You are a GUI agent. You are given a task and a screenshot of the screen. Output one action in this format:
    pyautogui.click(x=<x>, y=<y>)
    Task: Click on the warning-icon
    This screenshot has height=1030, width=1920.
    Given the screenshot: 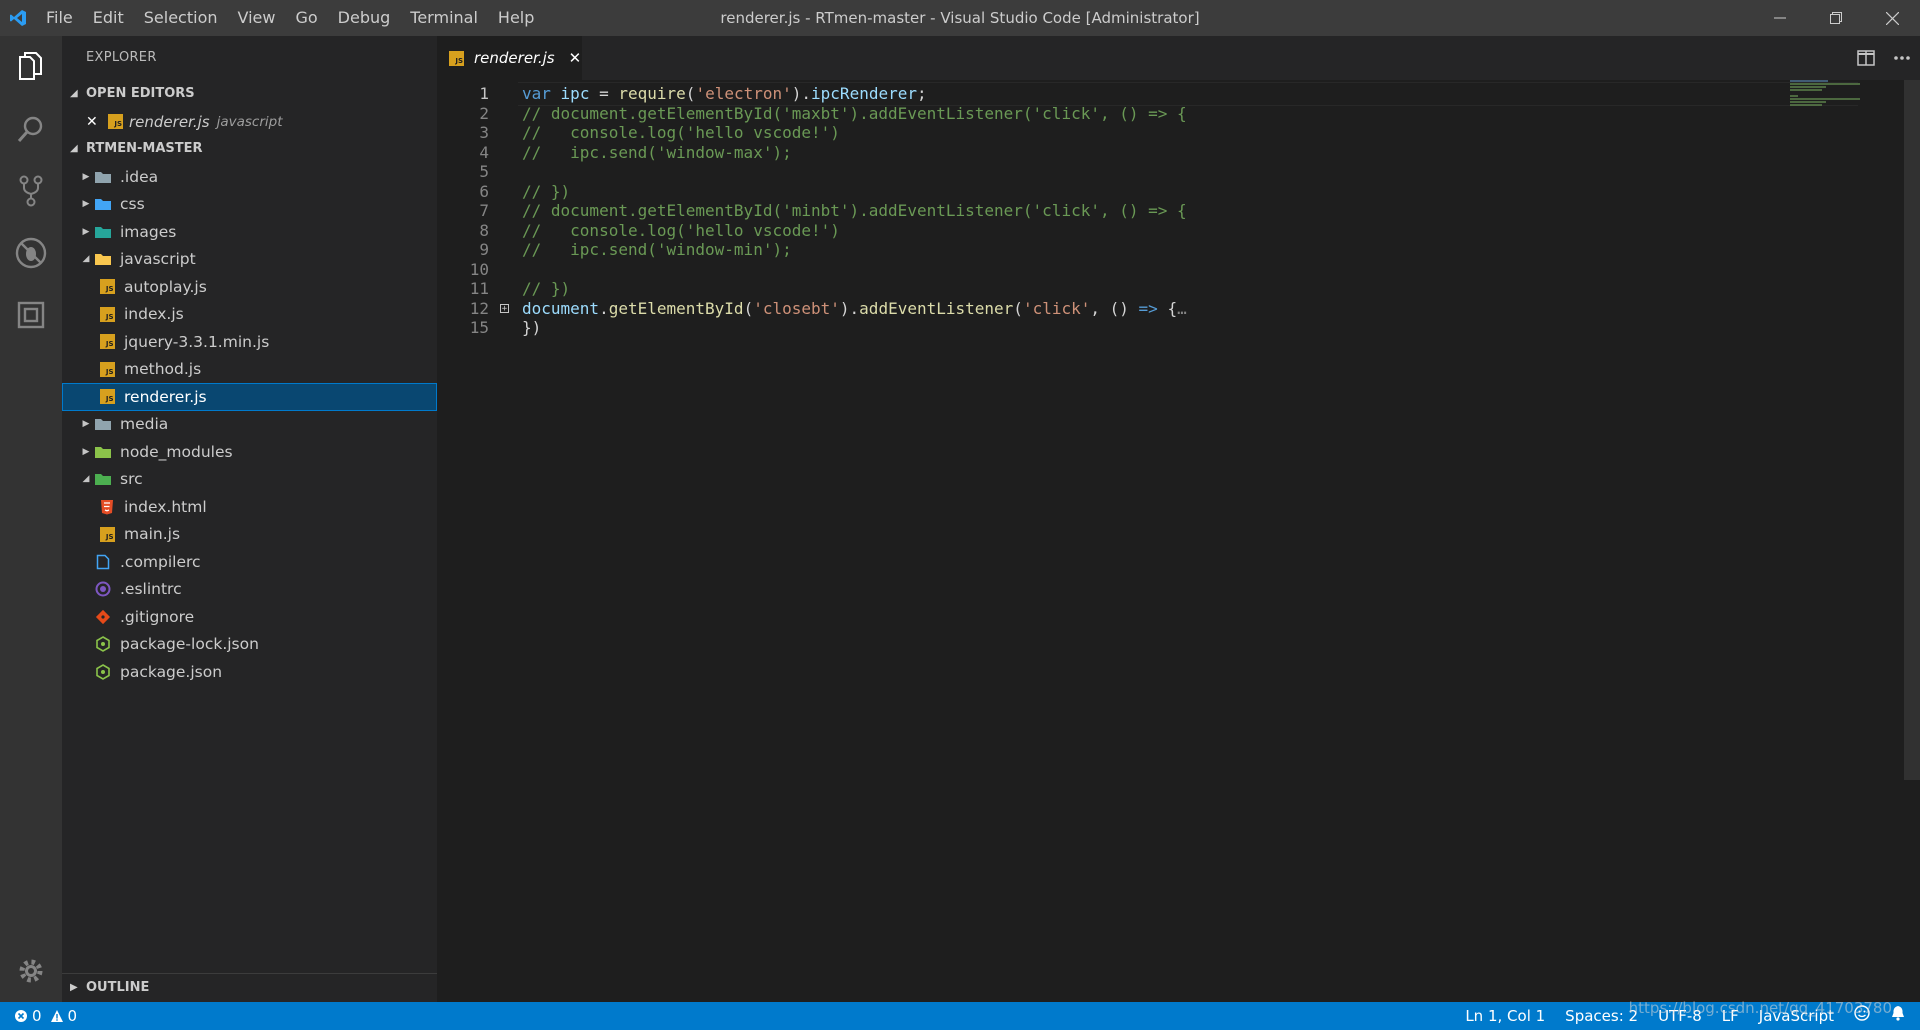 What is the action you would take?
    pyautogui.click(x=56, y=1016)
    